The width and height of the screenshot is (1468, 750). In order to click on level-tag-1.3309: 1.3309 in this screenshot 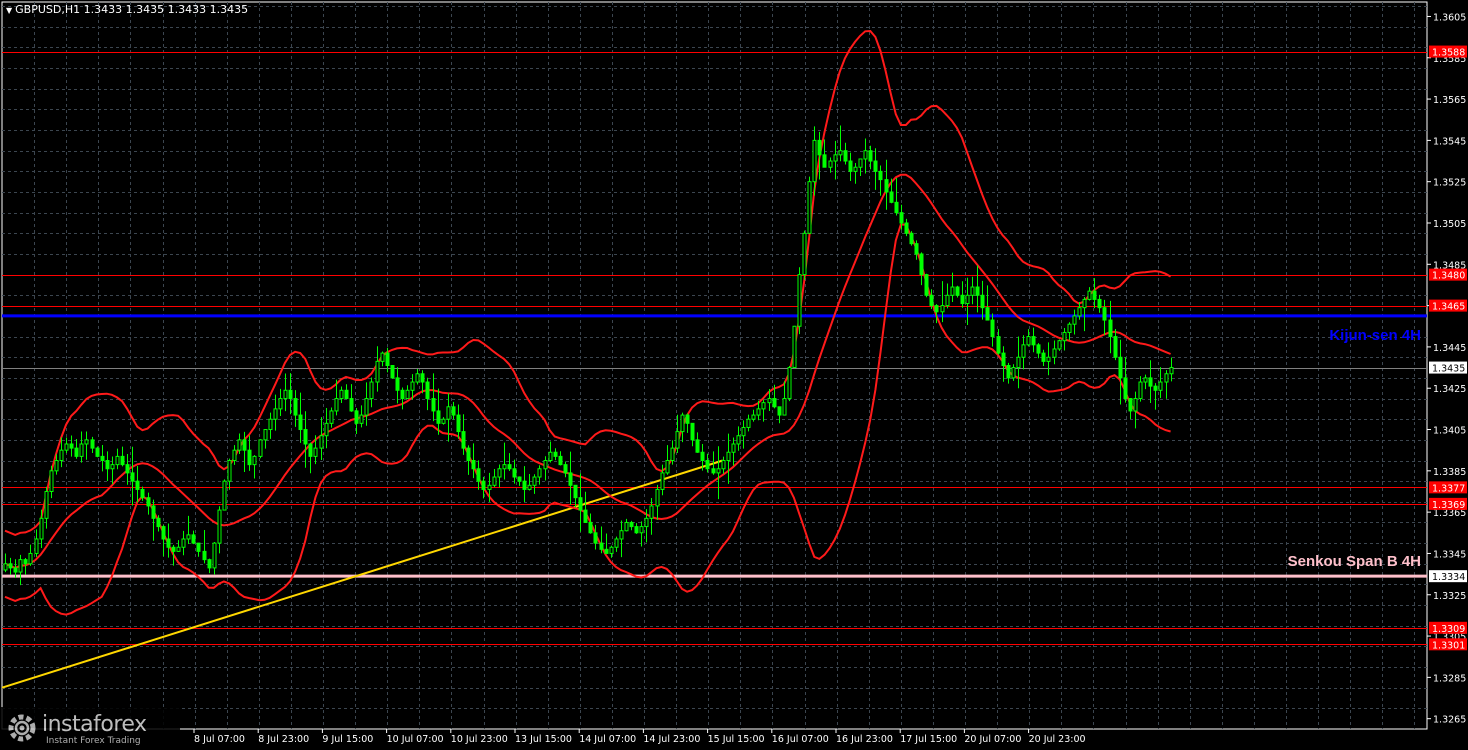, I will do `click(1448, 628)`.